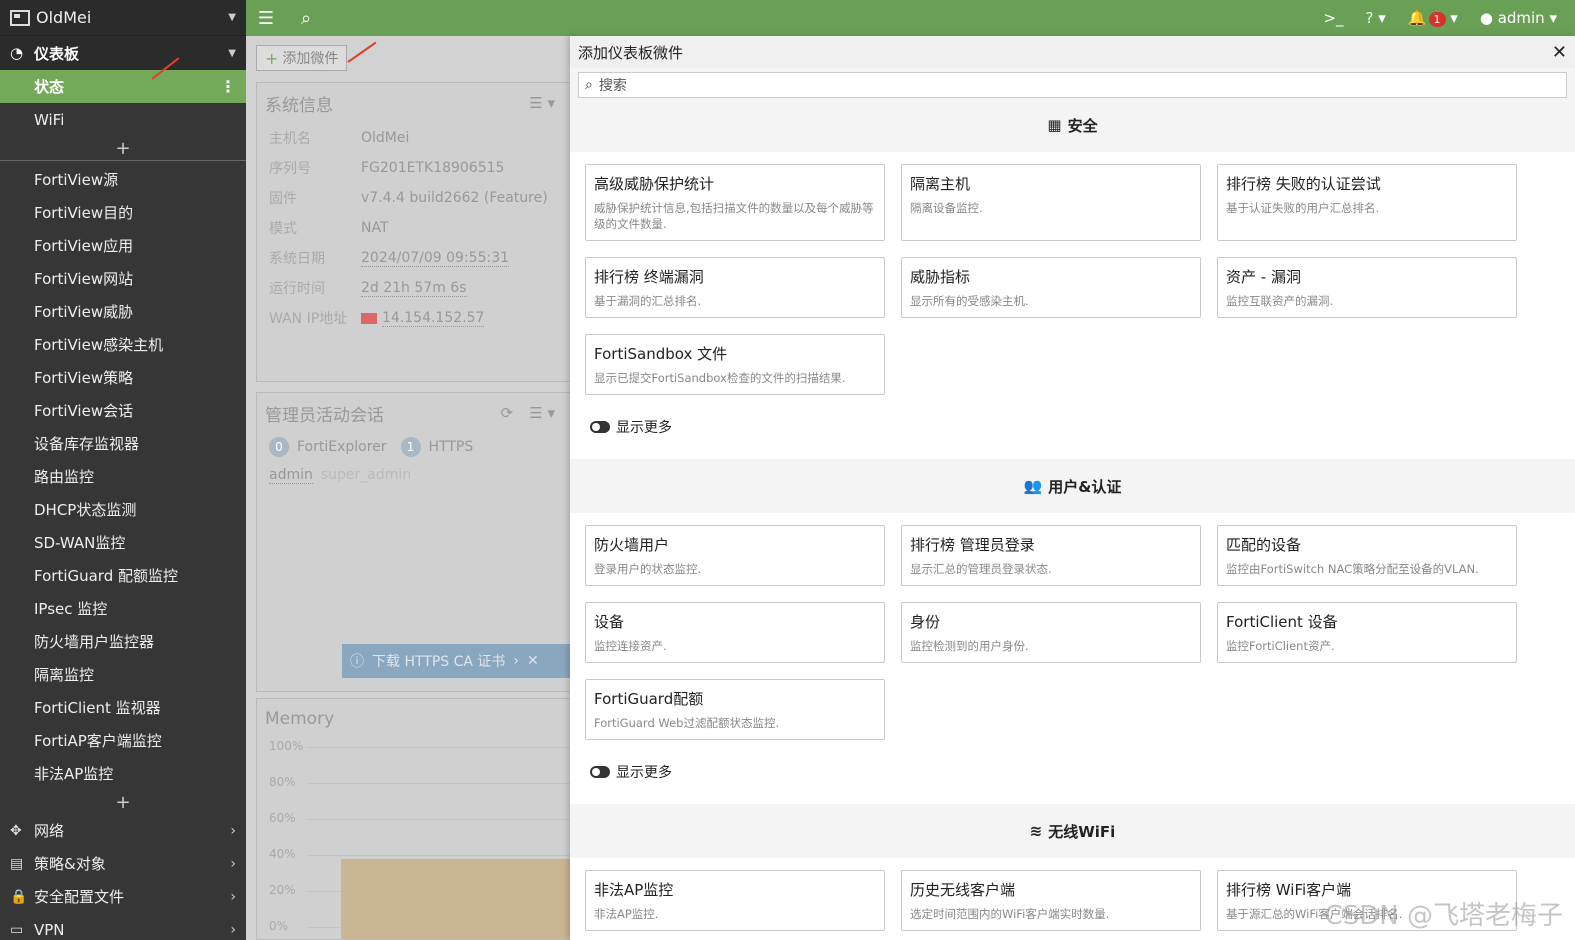 The image size is (1575, 940). What do you see at coordinates (123, 148) in the screenshot?
I see `add-dashboard-button: +` at bounding box center [123, 148].